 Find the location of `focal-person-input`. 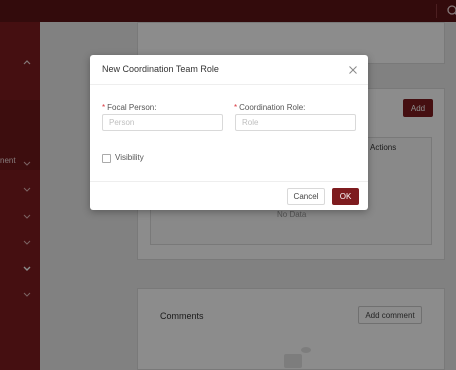

focal-person-input is located at coordinates (162, 122).